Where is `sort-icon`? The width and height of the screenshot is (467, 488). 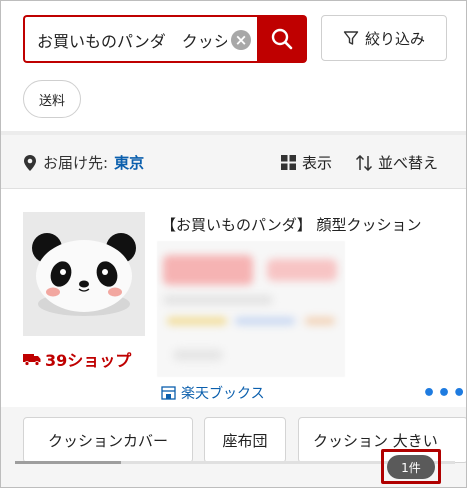 sort-icon is located at coordinates (364, 162).